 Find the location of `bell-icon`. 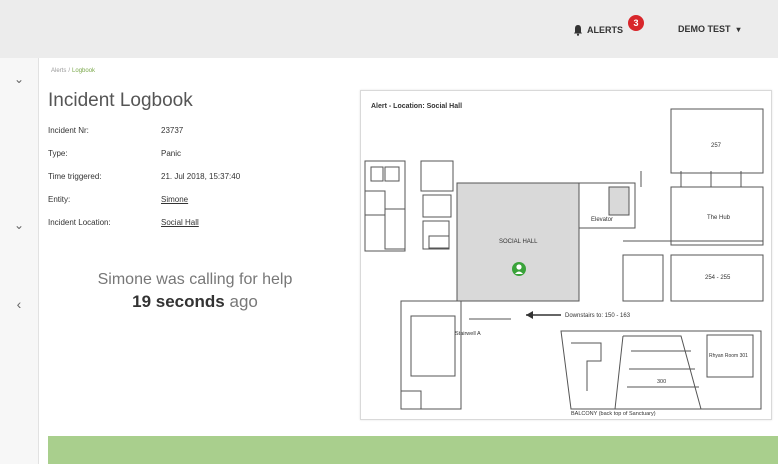

bell-icon is located at coordinates (578, 30).